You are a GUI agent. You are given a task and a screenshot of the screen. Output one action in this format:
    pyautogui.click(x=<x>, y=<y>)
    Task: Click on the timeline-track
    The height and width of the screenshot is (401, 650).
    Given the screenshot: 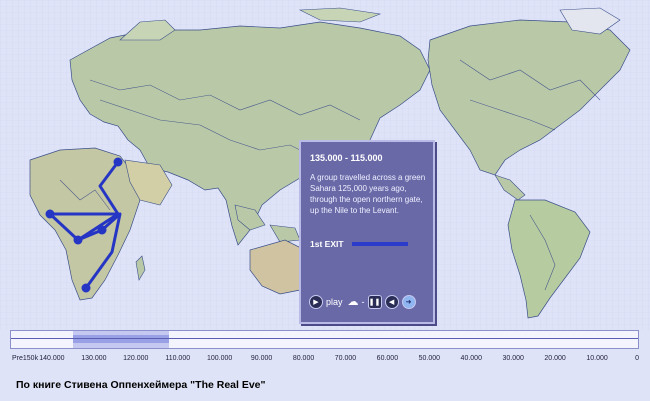 What is the action you would take?
    pyautogui.click(x=324, y=338)
    